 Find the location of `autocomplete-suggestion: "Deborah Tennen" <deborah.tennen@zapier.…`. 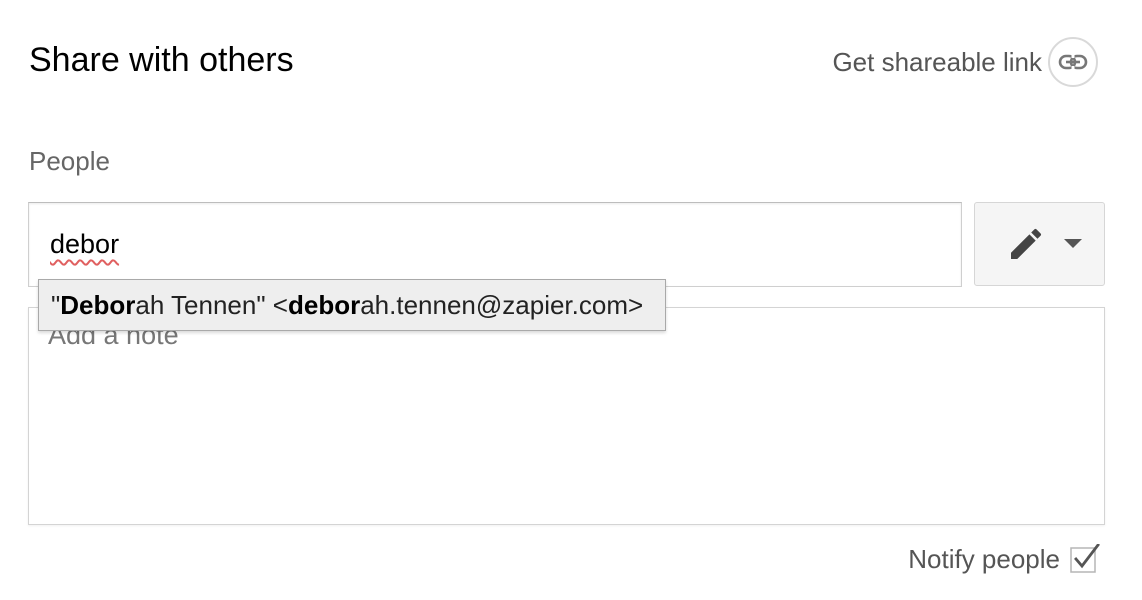

autocomplete-suggestion: "Deborah Tennen" <deborah.tennen@zapier.… is located at coordinates (352, 305).